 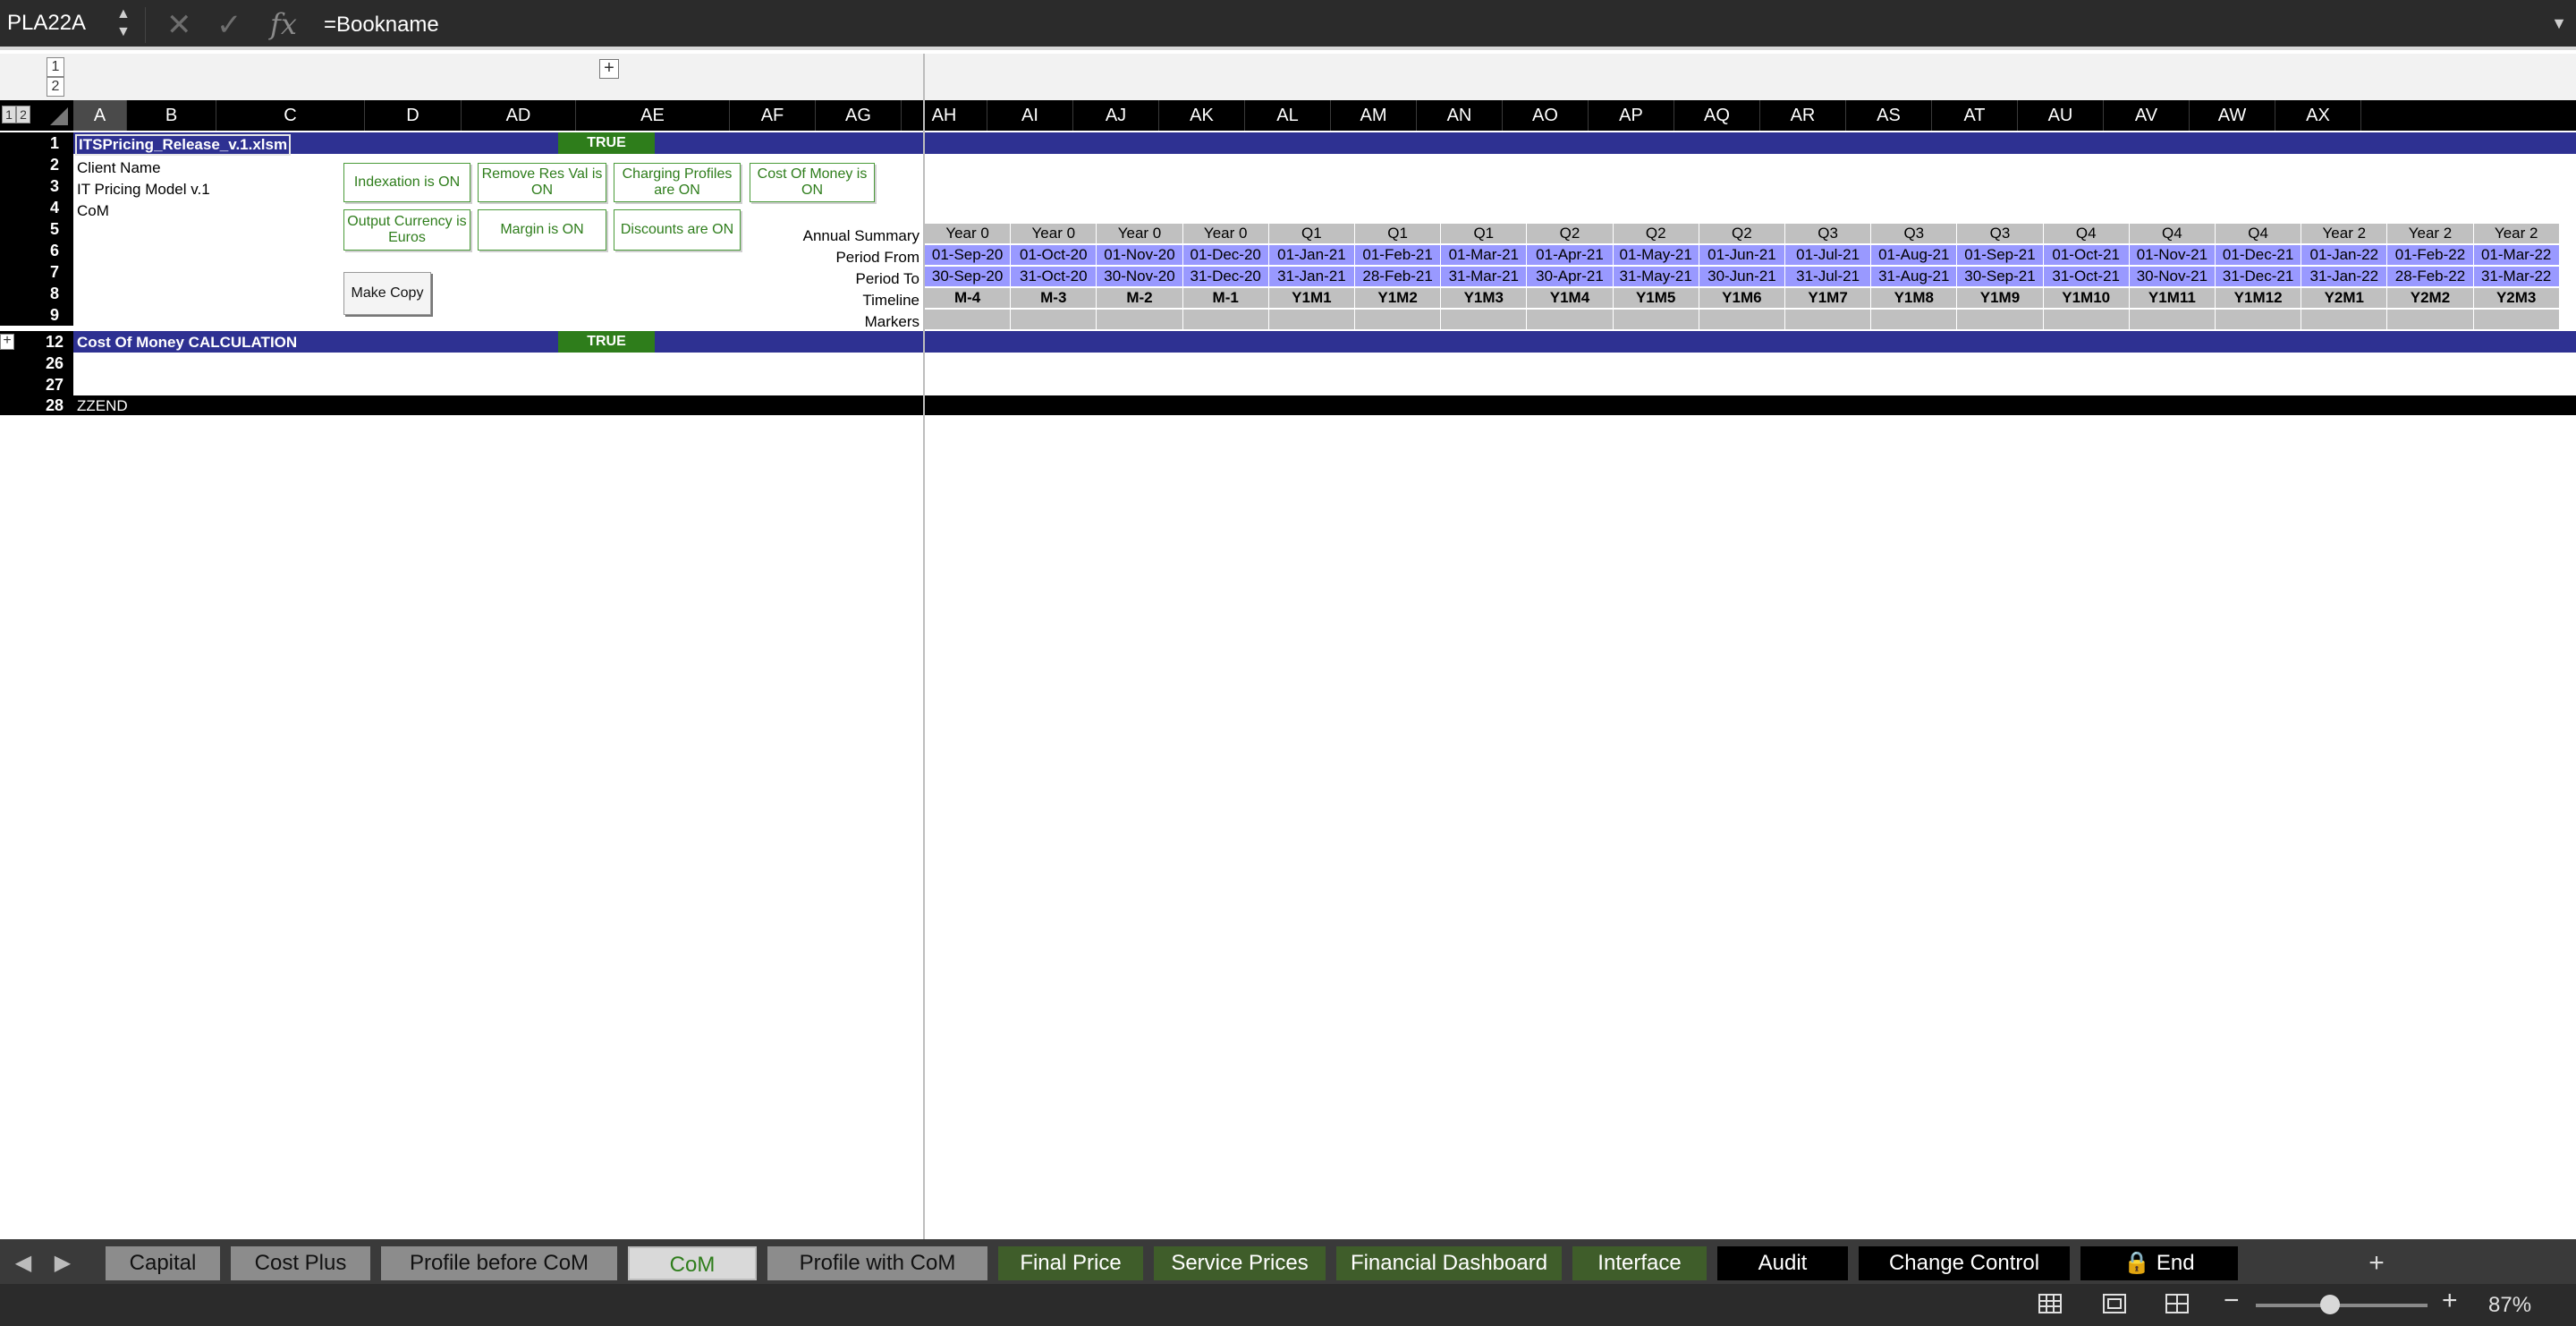 I want to click on row1-true-flag: TRUE, so click(x=606, y=143).